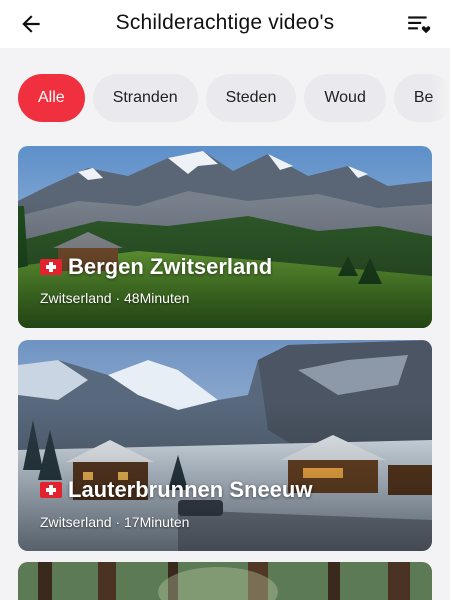 The image size is (450, 600). What do you see at coordinates (51, 98) in the screenshot?
I see `filter-chip-alle: Alle` at bounding box center [51, 98].